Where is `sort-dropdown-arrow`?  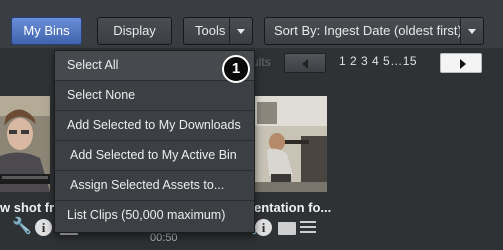
sort-dropdown-arrow is located at coordinates (471, 31).